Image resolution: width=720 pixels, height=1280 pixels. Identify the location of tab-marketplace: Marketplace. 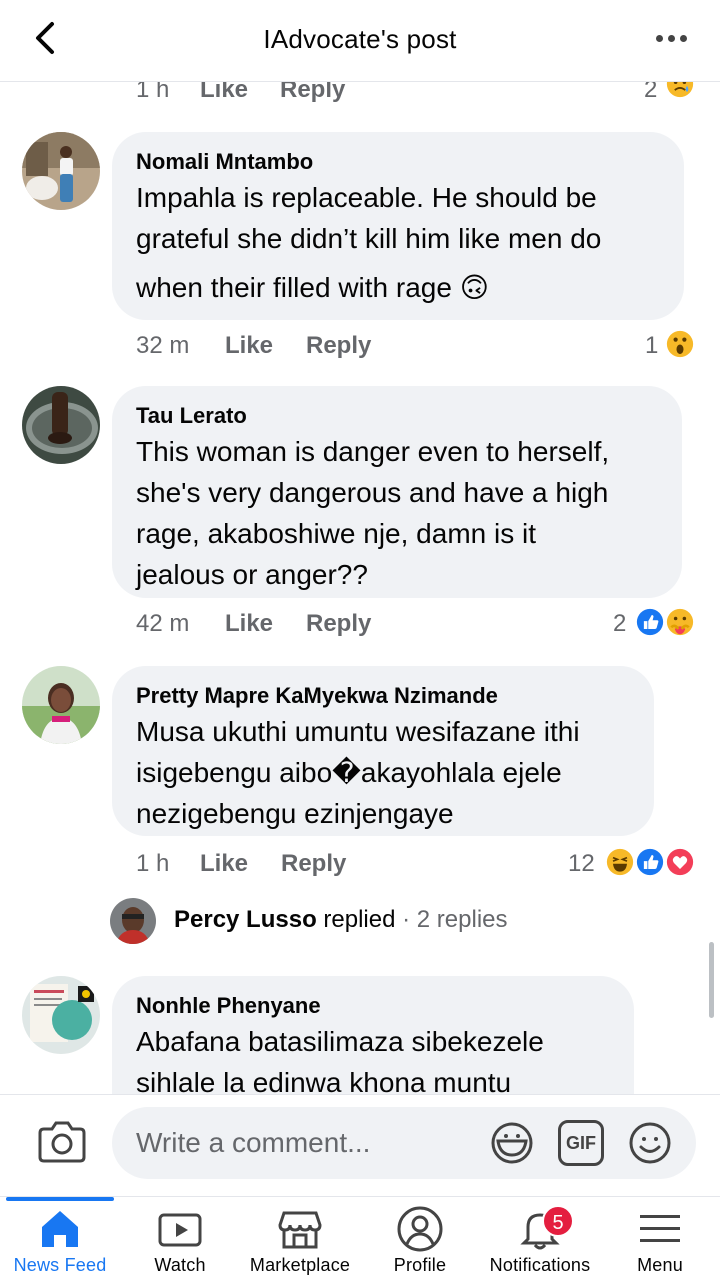
(300, 1238).